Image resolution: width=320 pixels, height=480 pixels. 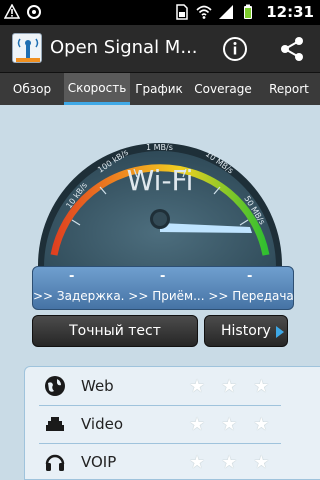 I want to click on quality-label: Web, so click(x=97, y=386).